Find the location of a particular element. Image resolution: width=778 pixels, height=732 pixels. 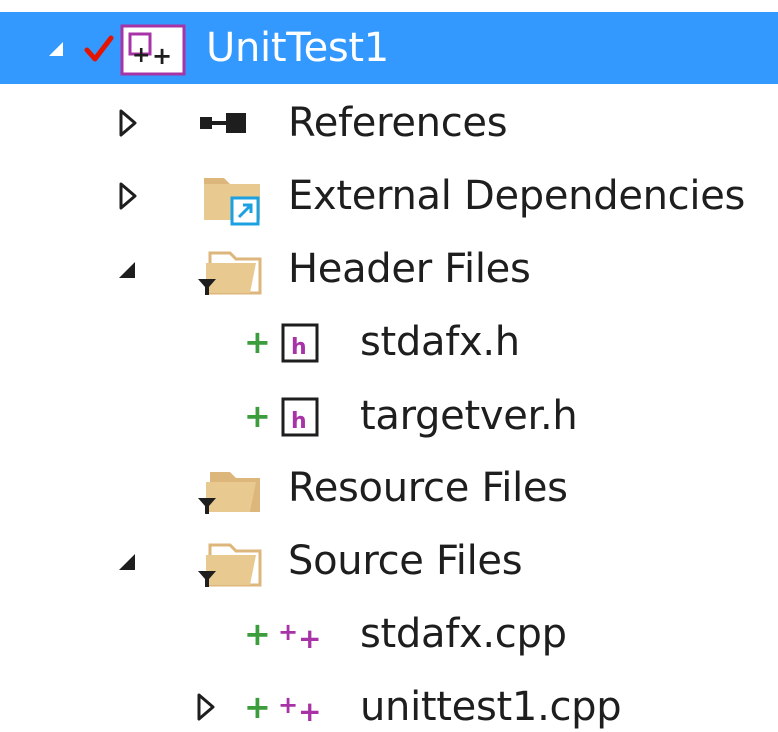

tree-node-targetver-h: + h targetver.h is located at coordinates (389, 416).